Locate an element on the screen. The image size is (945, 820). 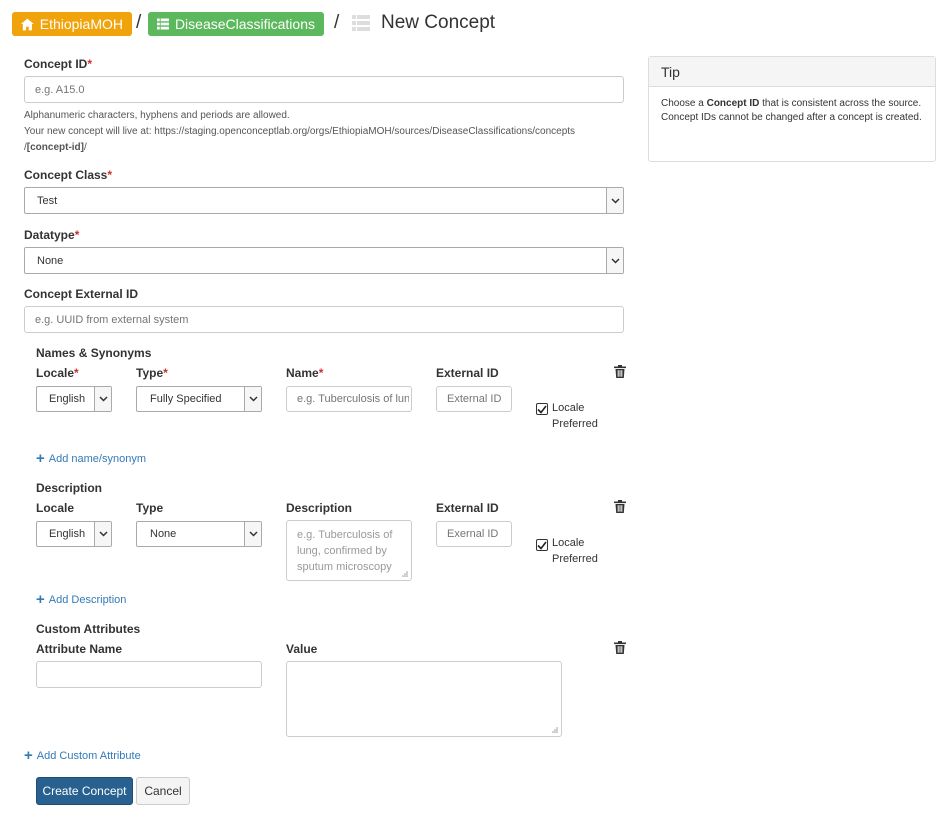
concept-class-select: Test is located at coordinates (324, 200).